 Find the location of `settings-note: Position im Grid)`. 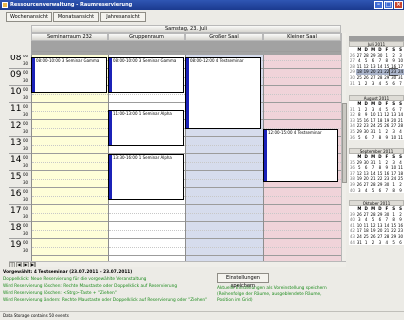

settings-note: Position im Grid) is located at coordinates (235, 300).